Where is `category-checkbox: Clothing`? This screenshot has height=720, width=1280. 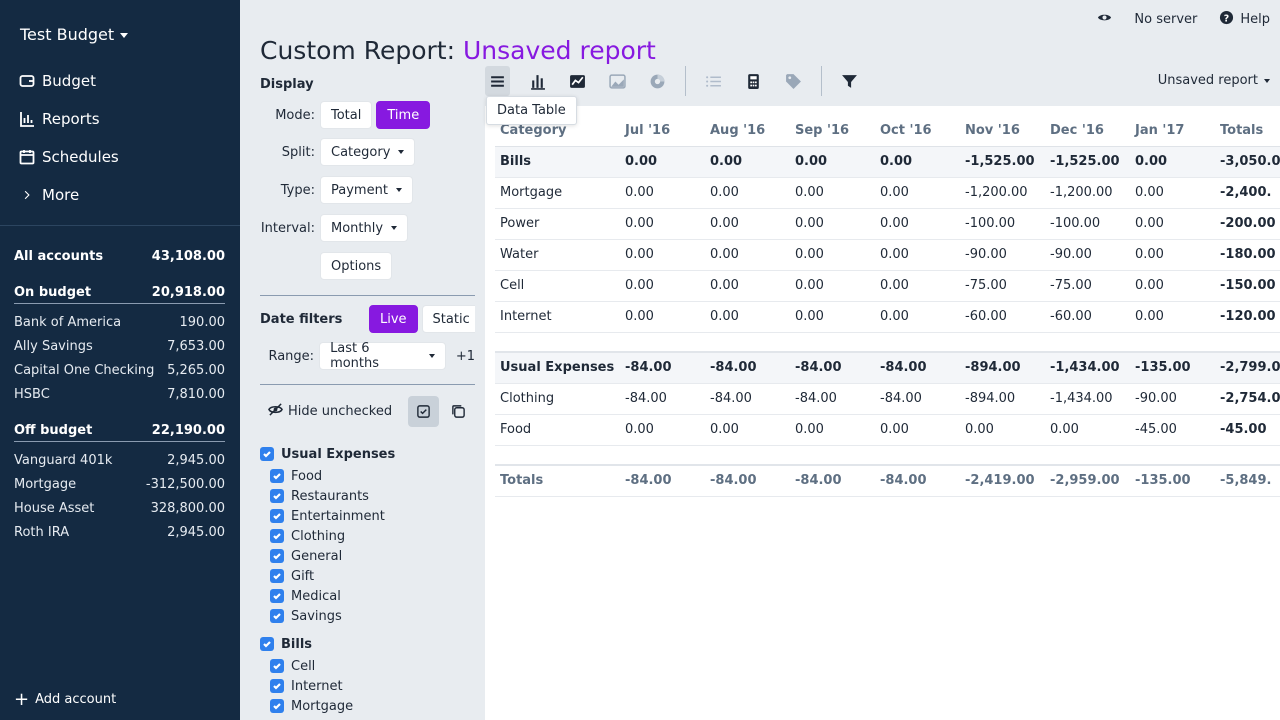 category-checkbox: Clothing is located at coordinates (367, 536).